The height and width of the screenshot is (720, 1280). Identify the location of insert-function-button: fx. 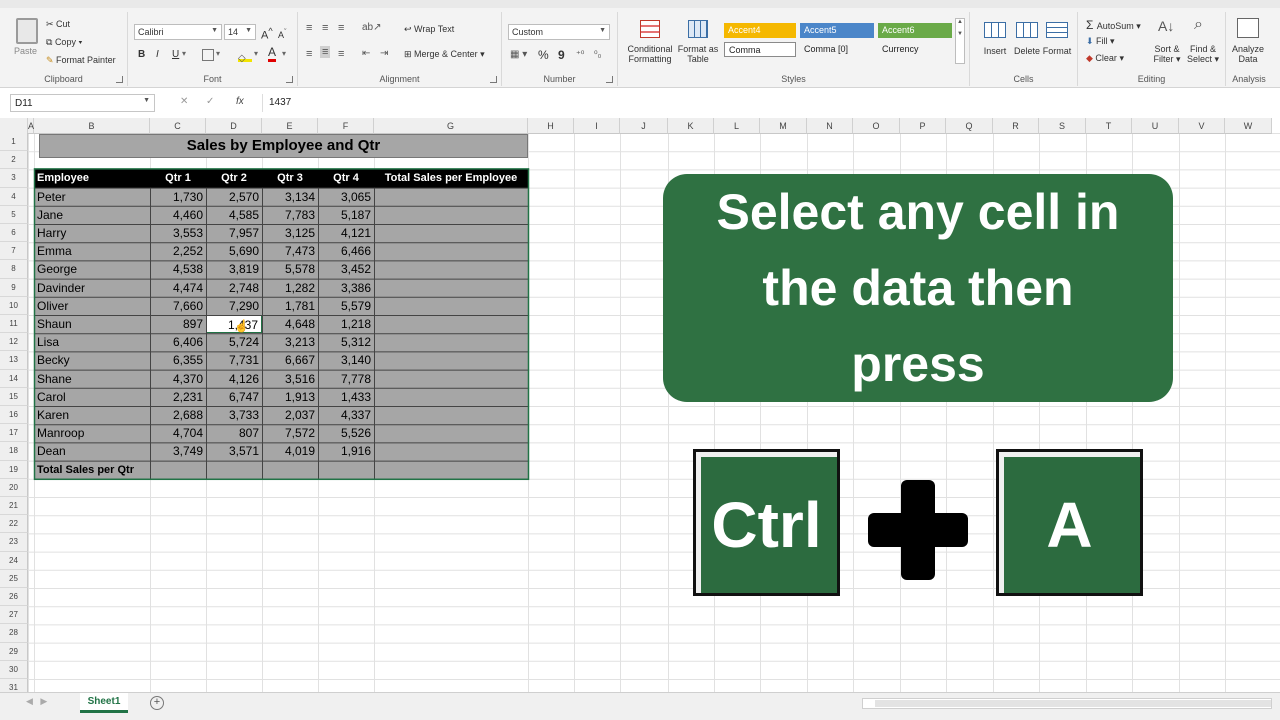
(240, 101).